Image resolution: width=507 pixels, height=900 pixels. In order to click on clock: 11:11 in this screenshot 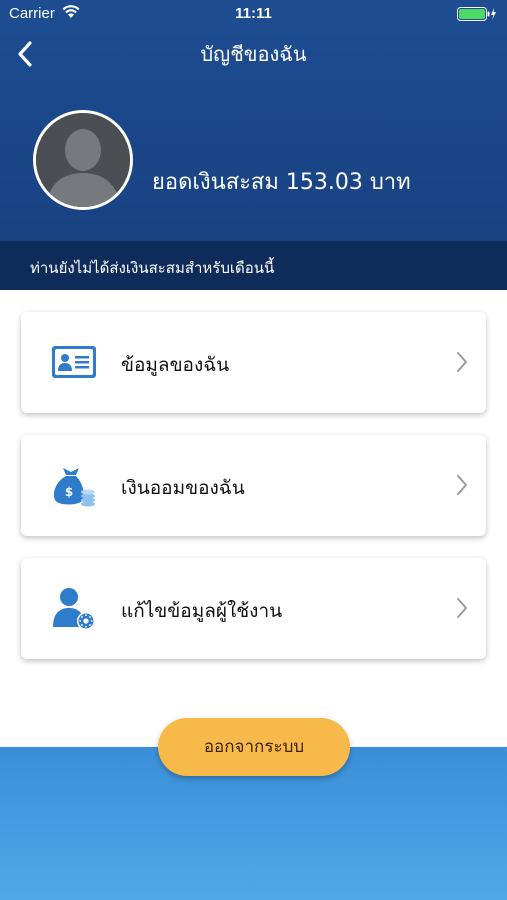, I will do `click(253, 13)`.